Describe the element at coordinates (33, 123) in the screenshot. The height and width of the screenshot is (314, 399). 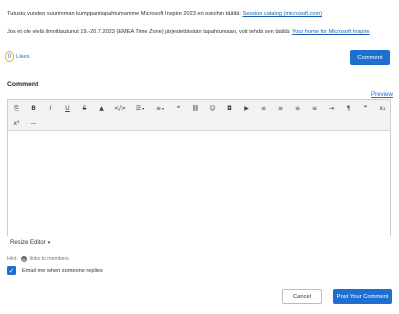
I see `horizontal-rule-icon: —` at that location.